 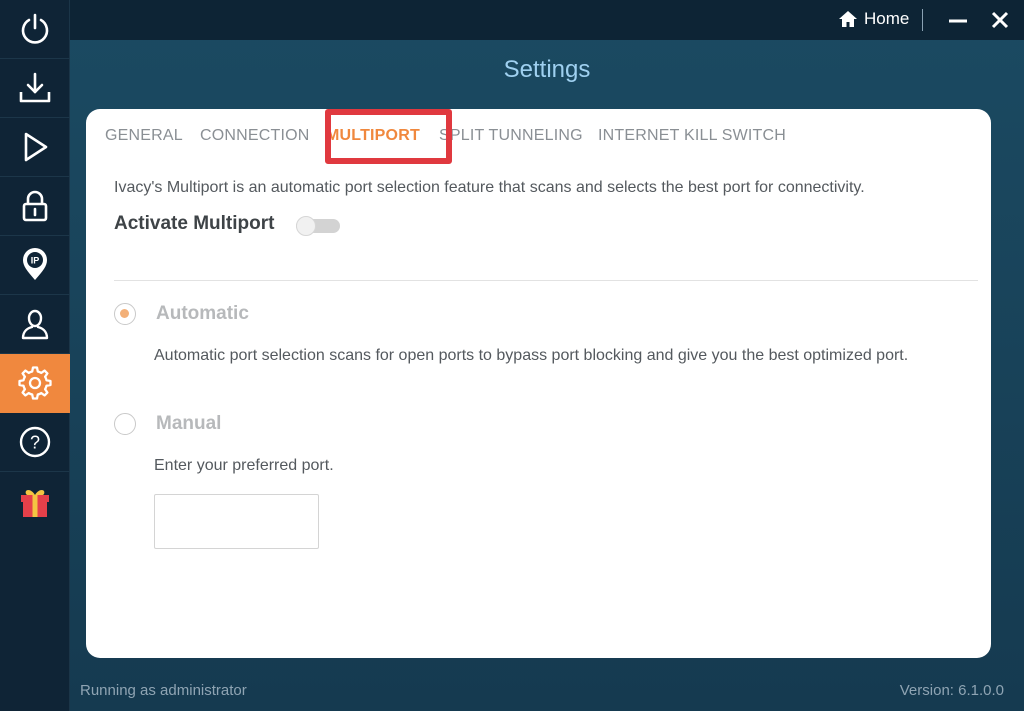 I want to click on sidebar-item-account, so click(x=35, y=324).